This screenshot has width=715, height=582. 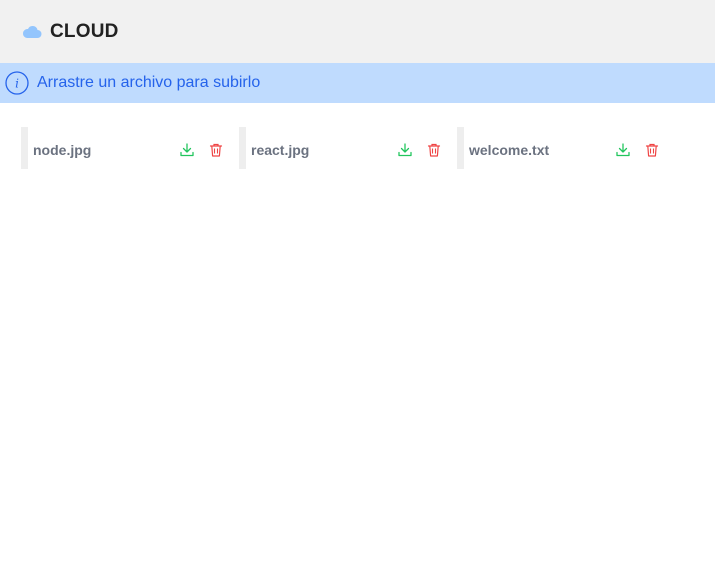 I want to click on file-item: node.jpg, so click(x=126, y=148).